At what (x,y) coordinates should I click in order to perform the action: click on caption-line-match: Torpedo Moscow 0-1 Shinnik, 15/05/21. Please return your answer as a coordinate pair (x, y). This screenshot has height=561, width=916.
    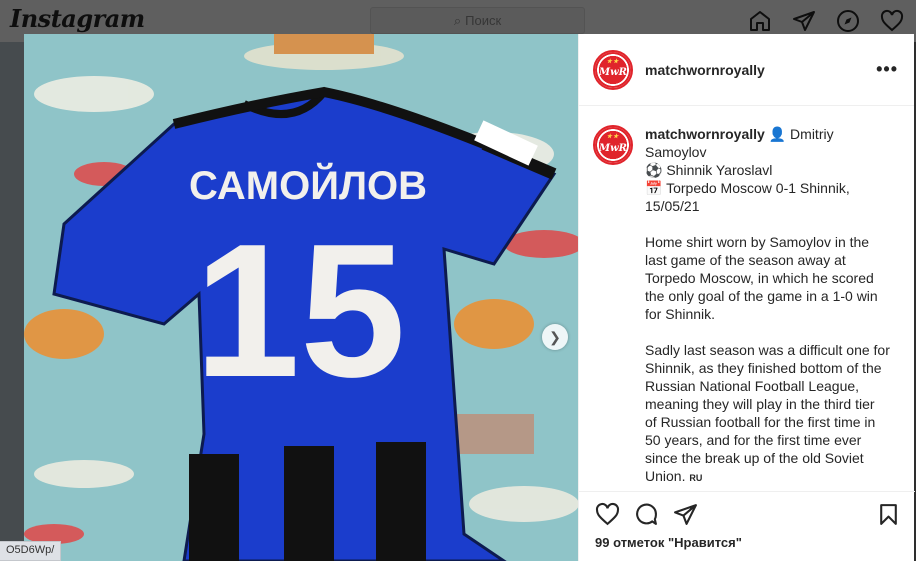
    Looking at the image, I should click on (747, 197).